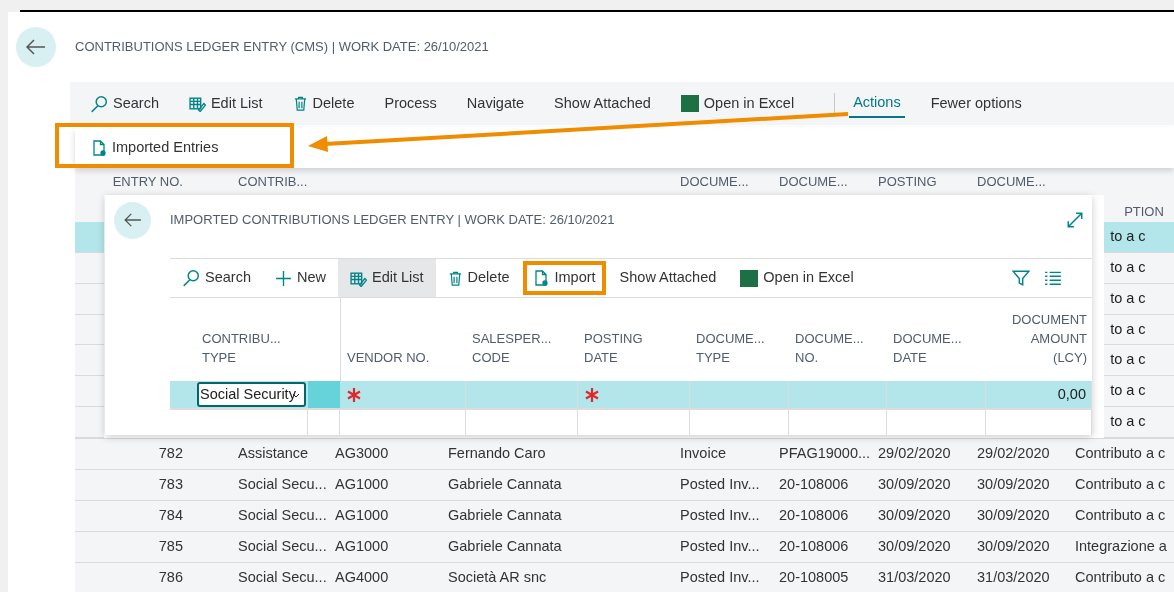 Image resolution: width=1174 pixels, height=592 pixels. I want to click on action-tab: Process, so click(410, 103).